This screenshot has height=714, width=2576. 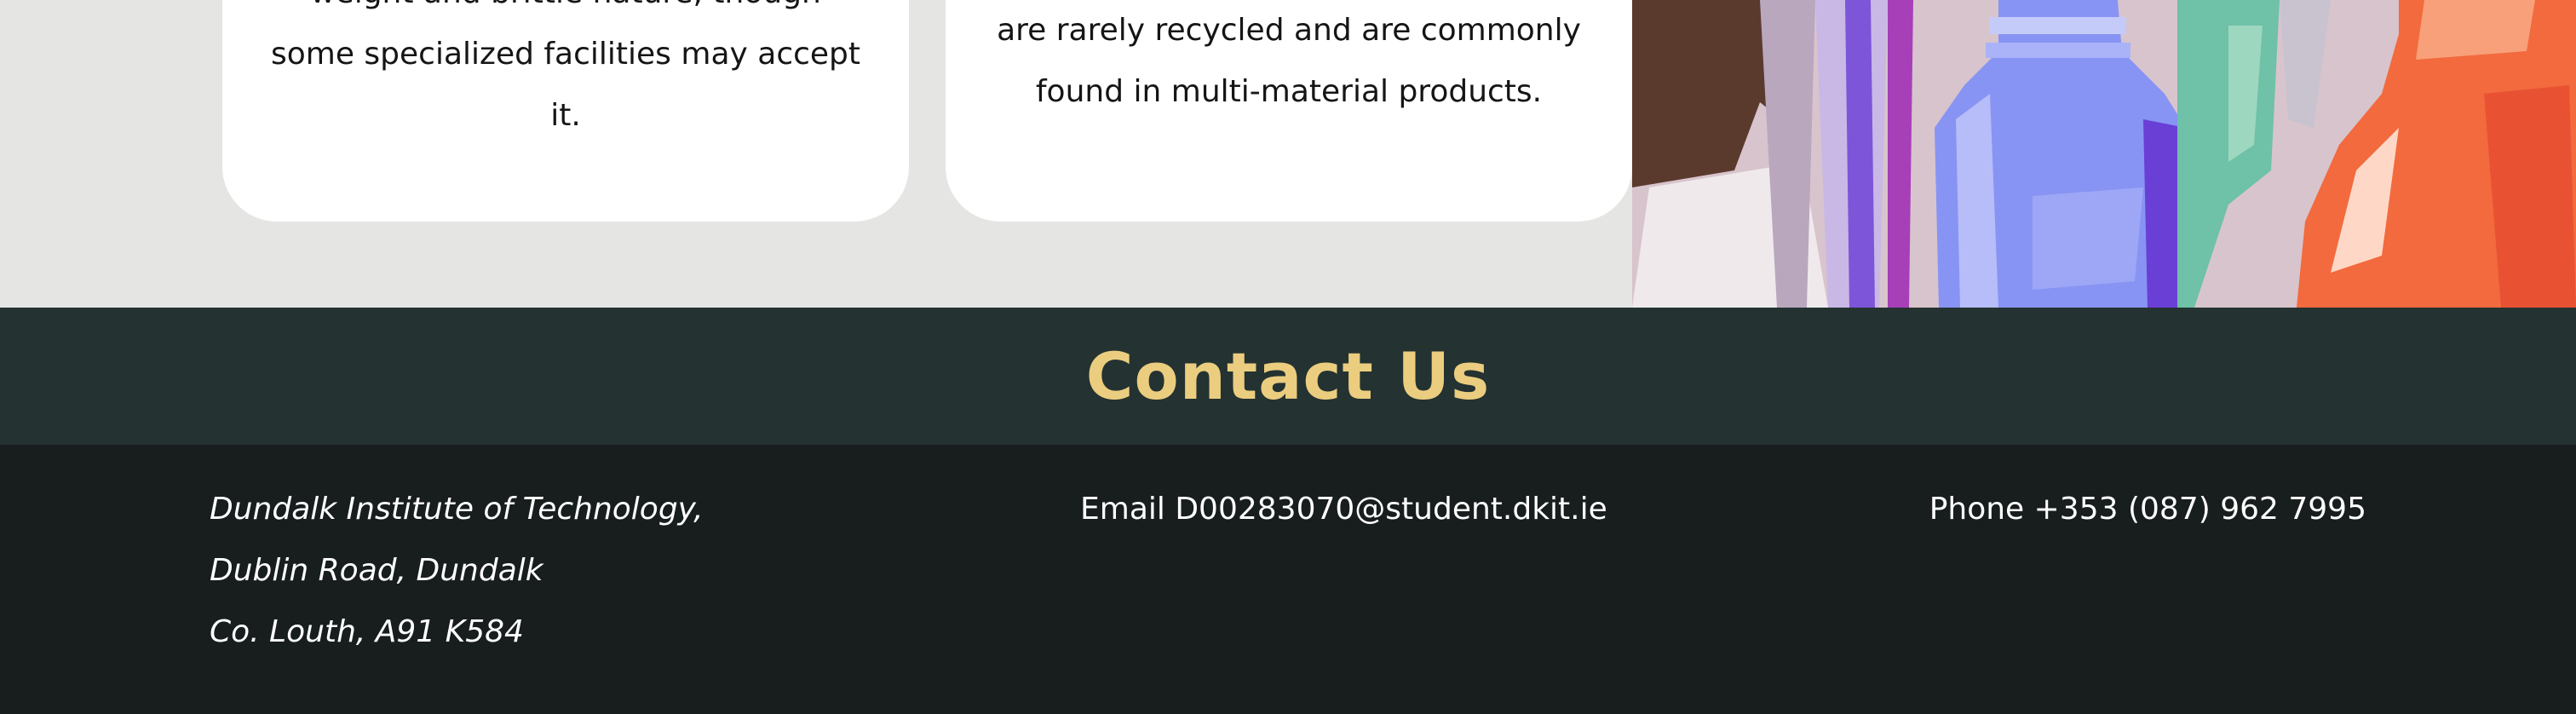 I want to click on address-line: Dublin Road, Dundalk, so click(x=377, y=571).